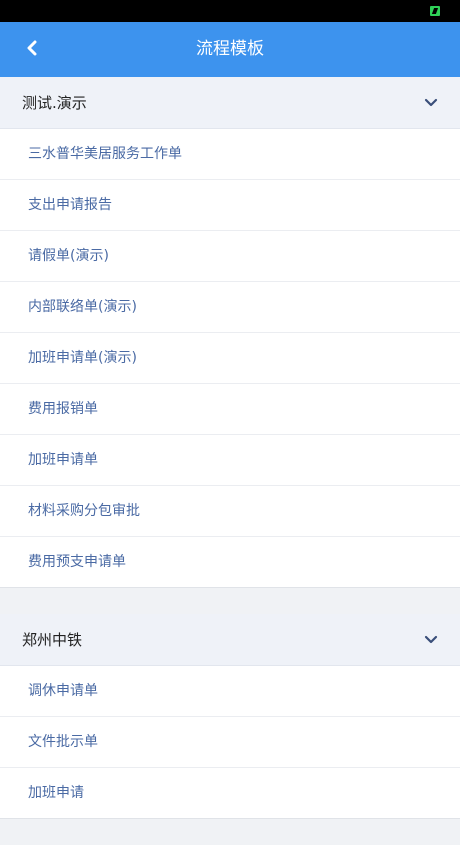 The height and width of the screenshot is (845, 460). I want to click on group-header: 测试.演示, so click(230, 103).